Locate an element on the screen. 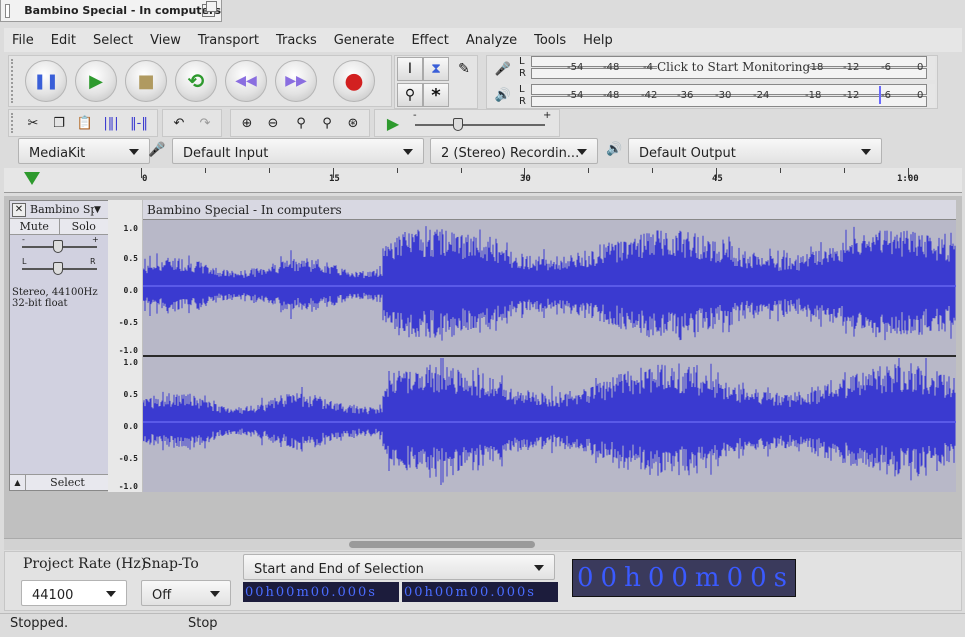 The height and width of the screenshot is (637, 965). center-line is located at coordinates (549, 286).